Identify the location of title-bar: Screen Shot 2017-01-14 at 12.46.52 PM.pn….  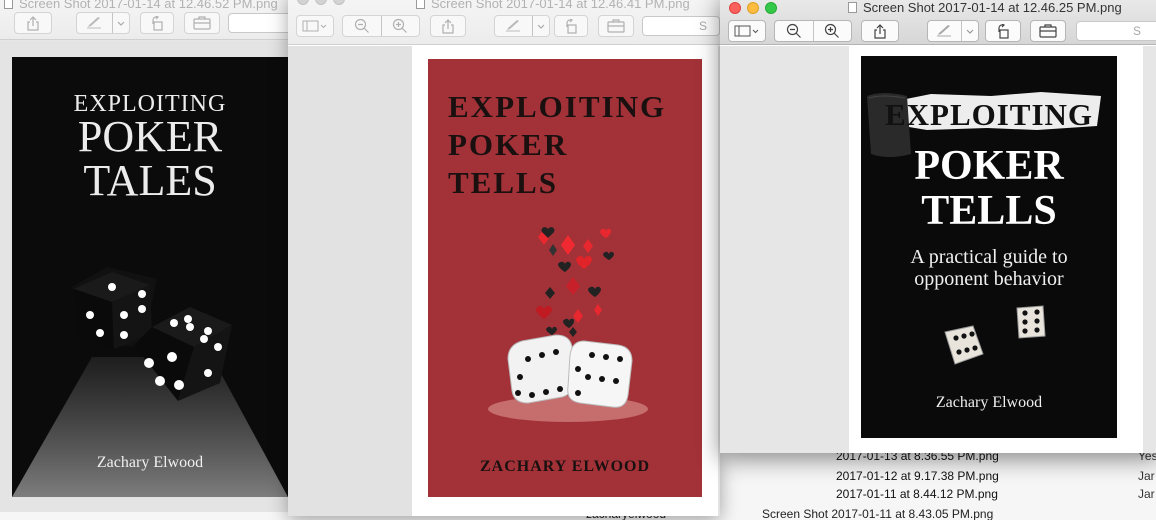
(144, 20).